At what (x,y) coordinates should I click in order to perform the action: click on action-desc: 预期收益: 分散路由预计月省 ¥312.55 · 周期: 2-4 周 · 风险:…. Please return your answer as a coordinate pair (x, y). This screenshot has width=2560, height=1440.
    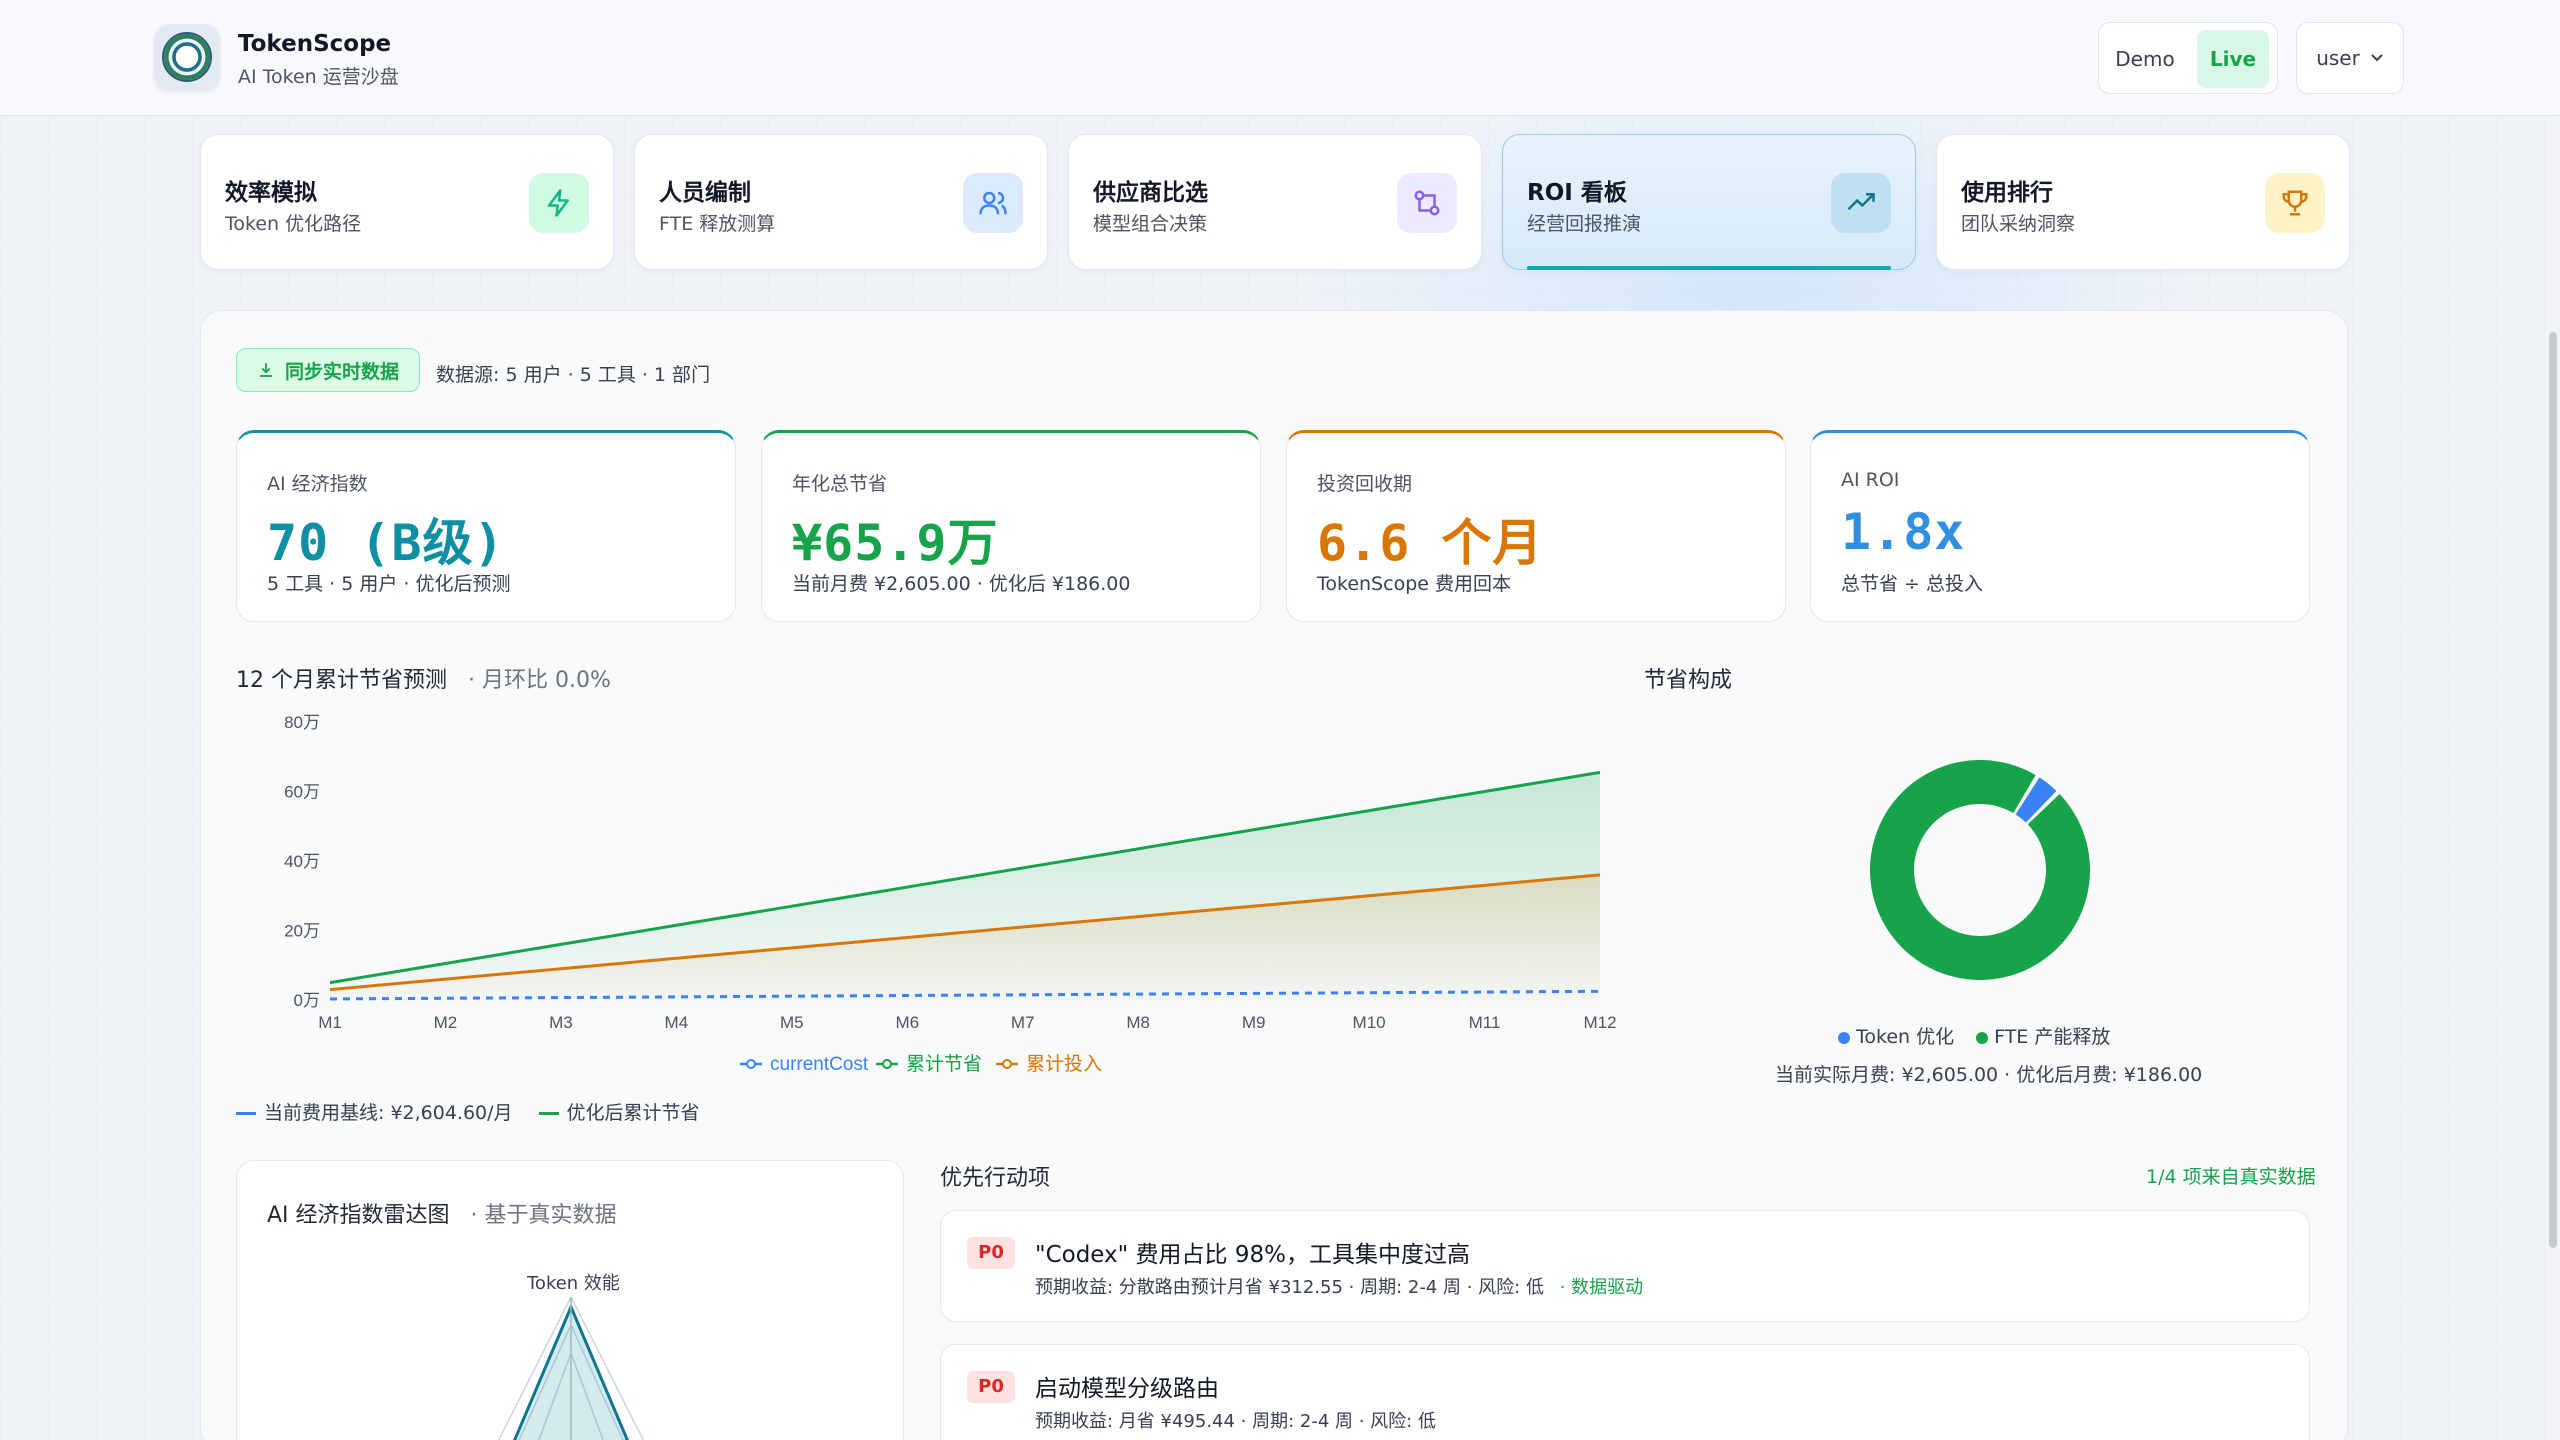
    Looking at the image, I should click on (1339, 1286).